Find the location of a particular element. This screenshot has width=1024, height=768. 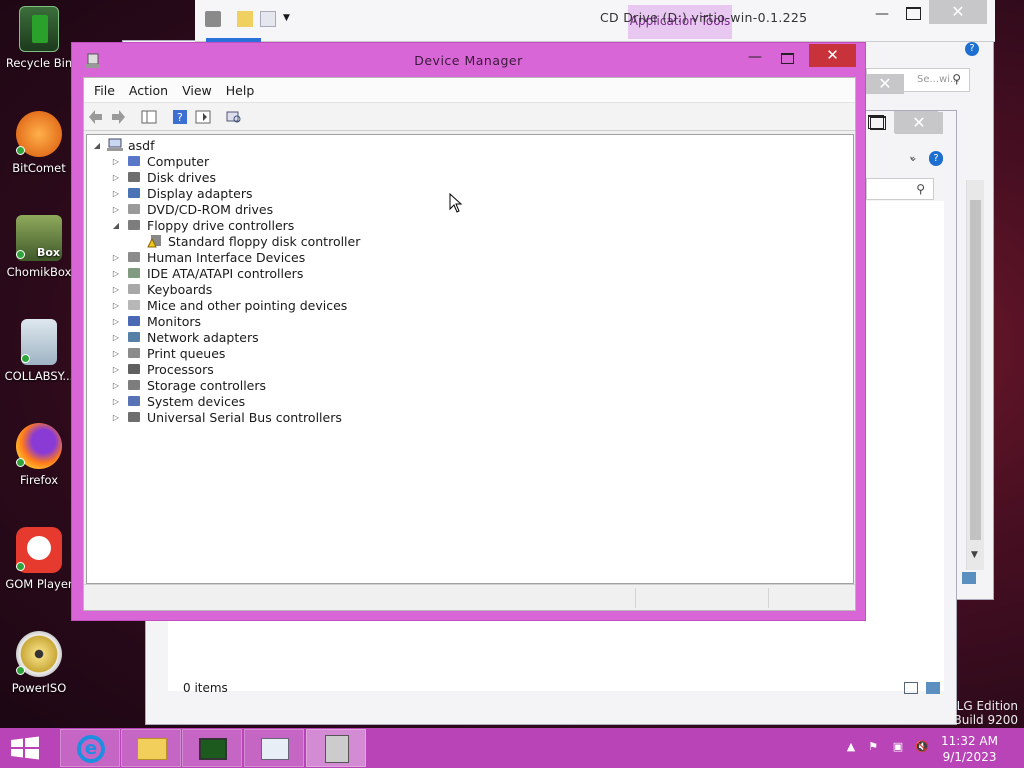

menu-view: View is located at coordinates (198, 90).